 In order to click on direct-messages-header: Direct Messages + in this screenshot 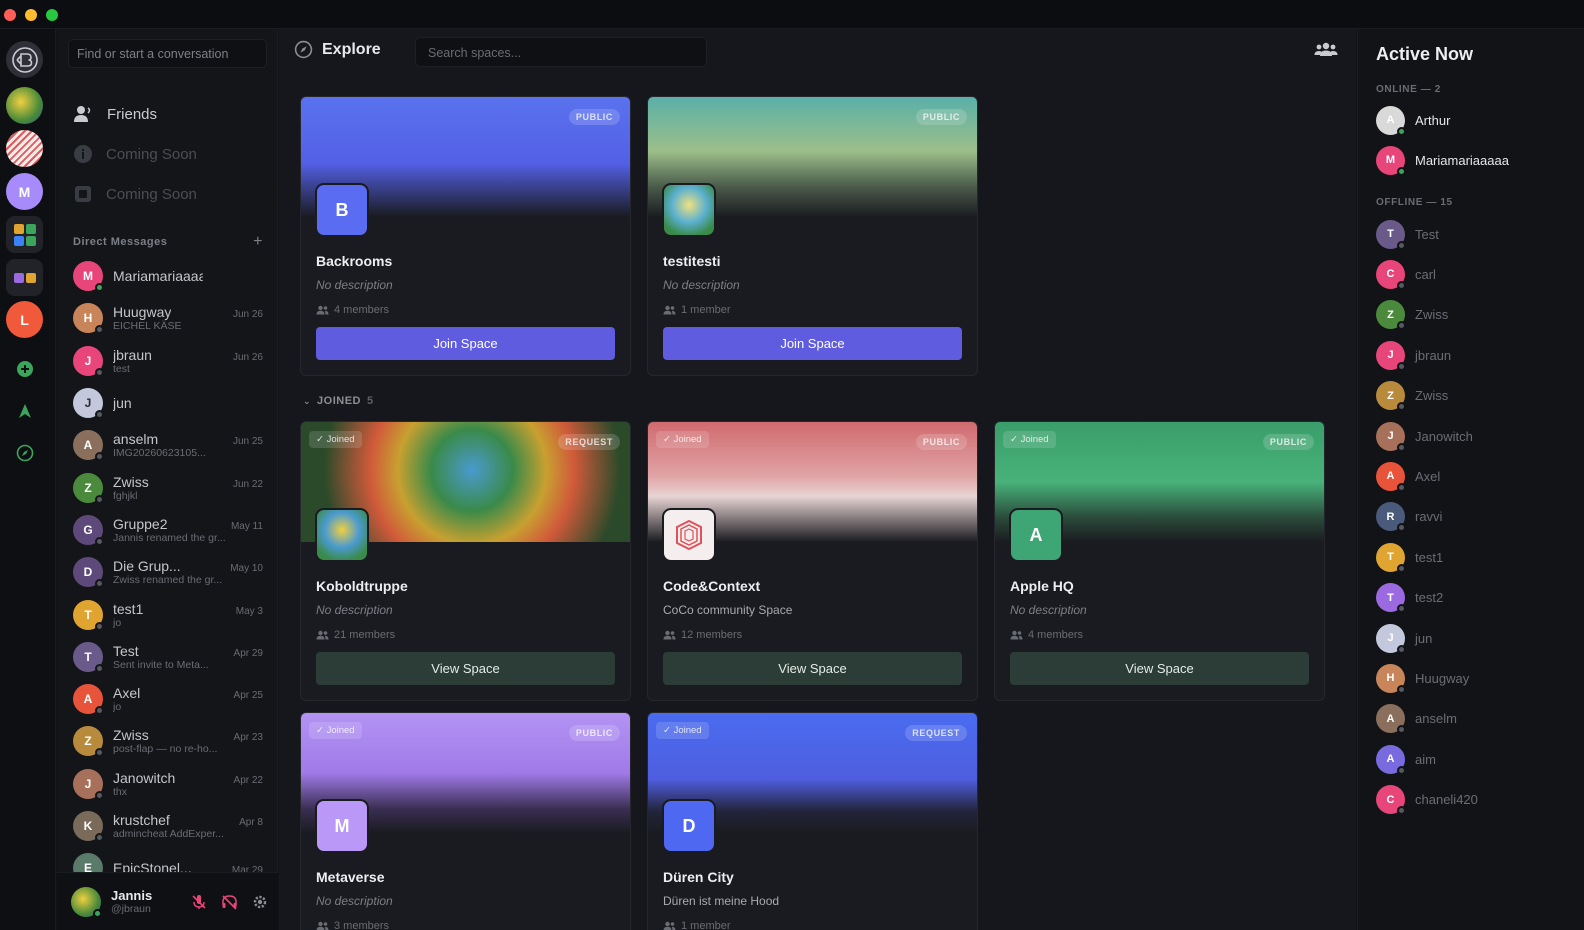, I will do `click(168, 242)`.